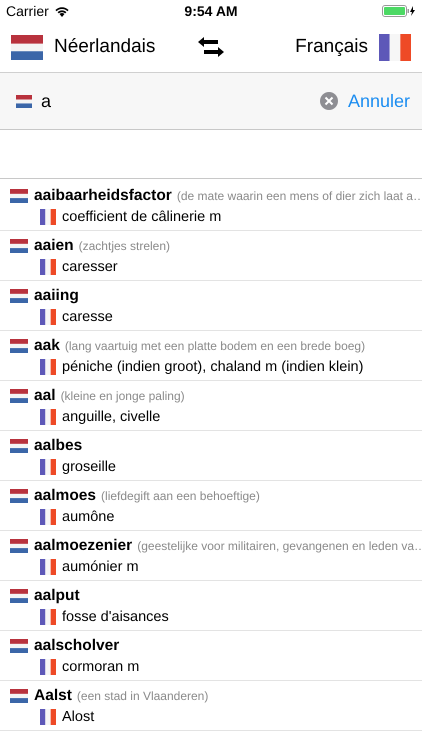 The image size is (422, 750). What do you see at coordinates (100, 567) in the screenshot?
I see `translation: aumónier m` at bounding box center [100, 567].